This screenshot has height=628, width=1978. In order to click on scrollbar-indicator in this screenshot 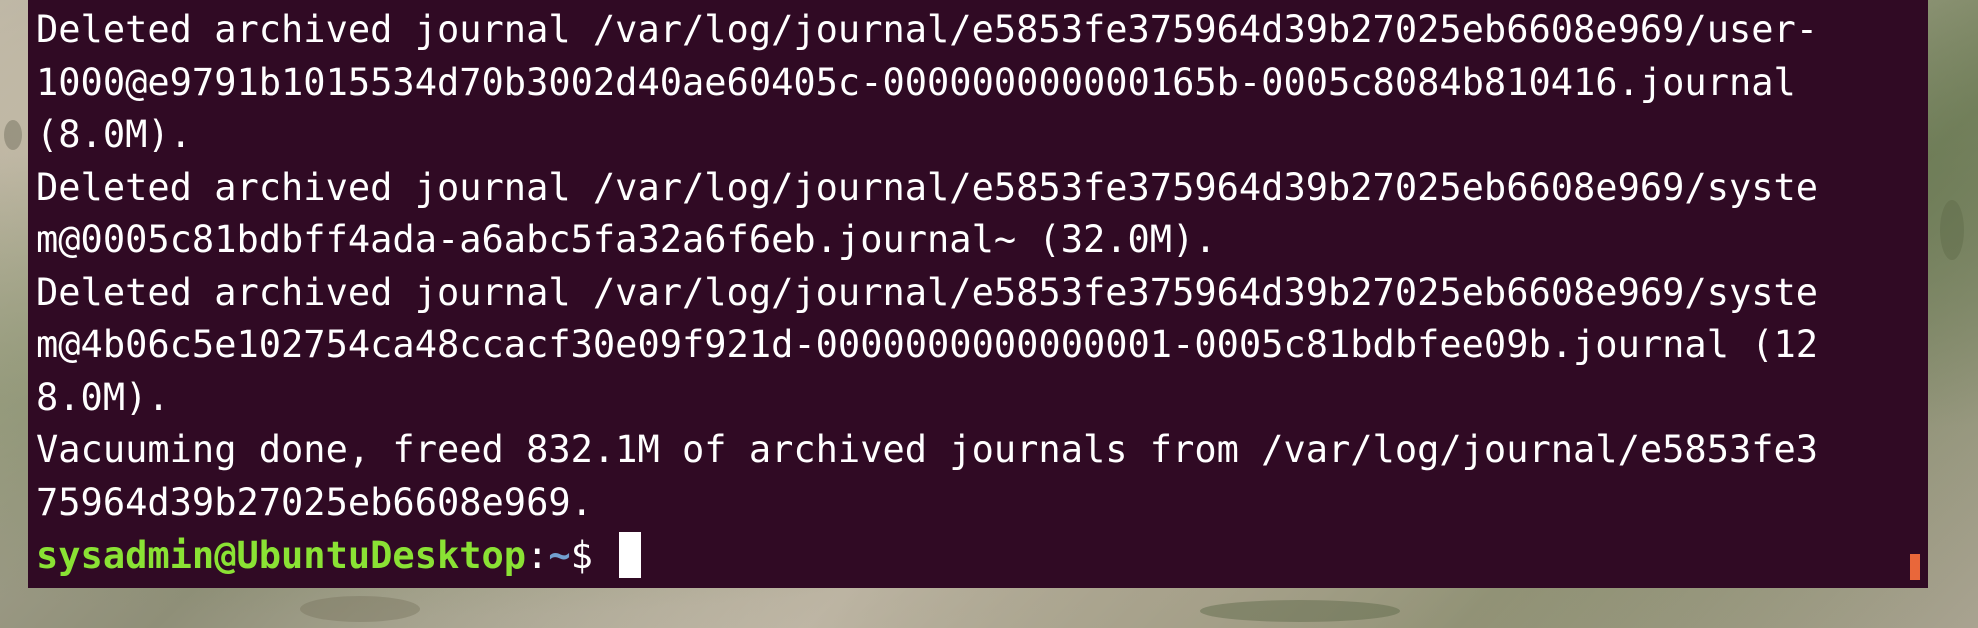, I will do `click(1915, 567)`.